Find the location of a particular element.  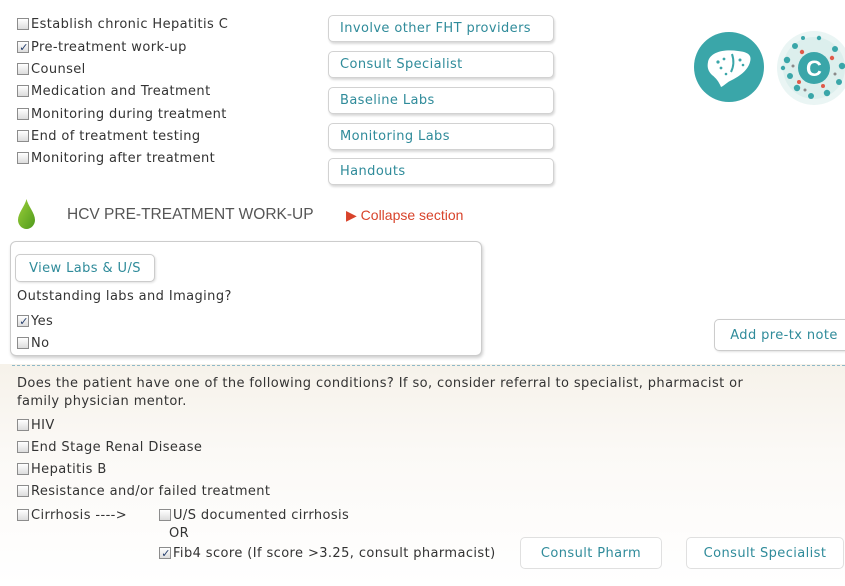

step-monitoring-after-treatment: Monitoring after treatment is located at coordinates (116, 158).